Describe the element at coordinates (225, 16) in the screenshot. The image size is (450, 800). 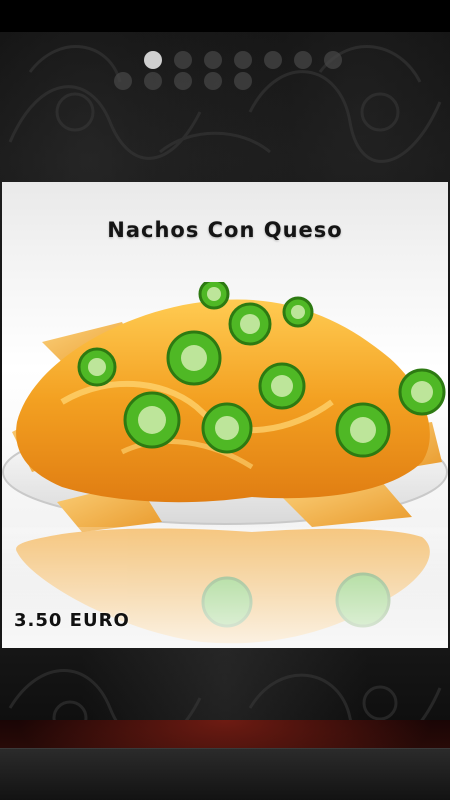
I see `status-bar` at that location.